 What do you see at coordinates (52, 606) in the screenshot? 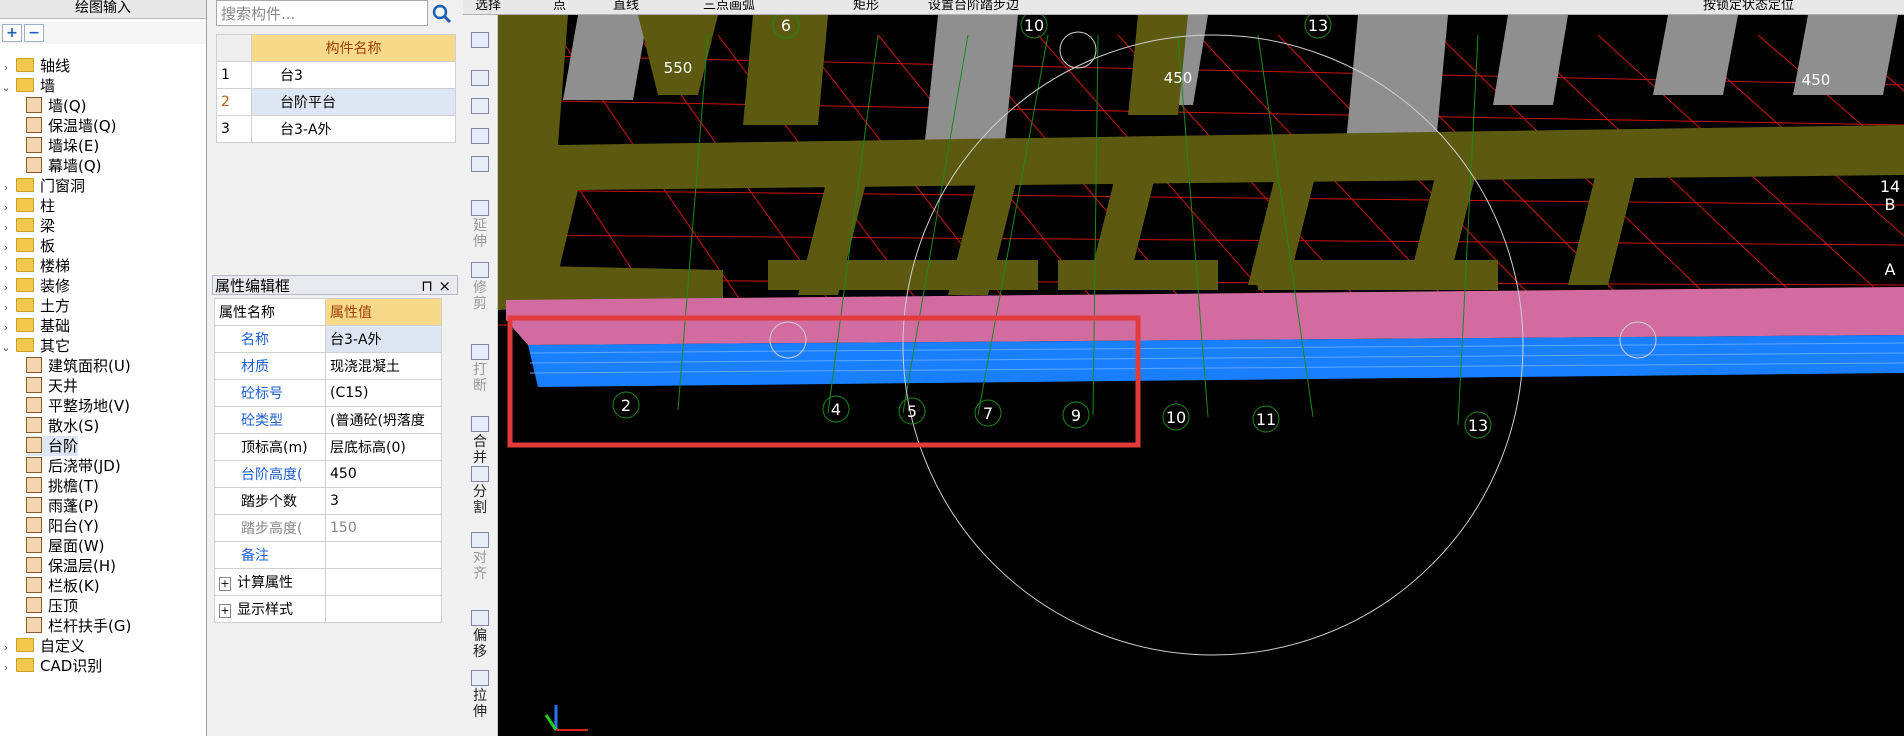
I see `tree-item: 压顶` at bounding box center [52, 606].